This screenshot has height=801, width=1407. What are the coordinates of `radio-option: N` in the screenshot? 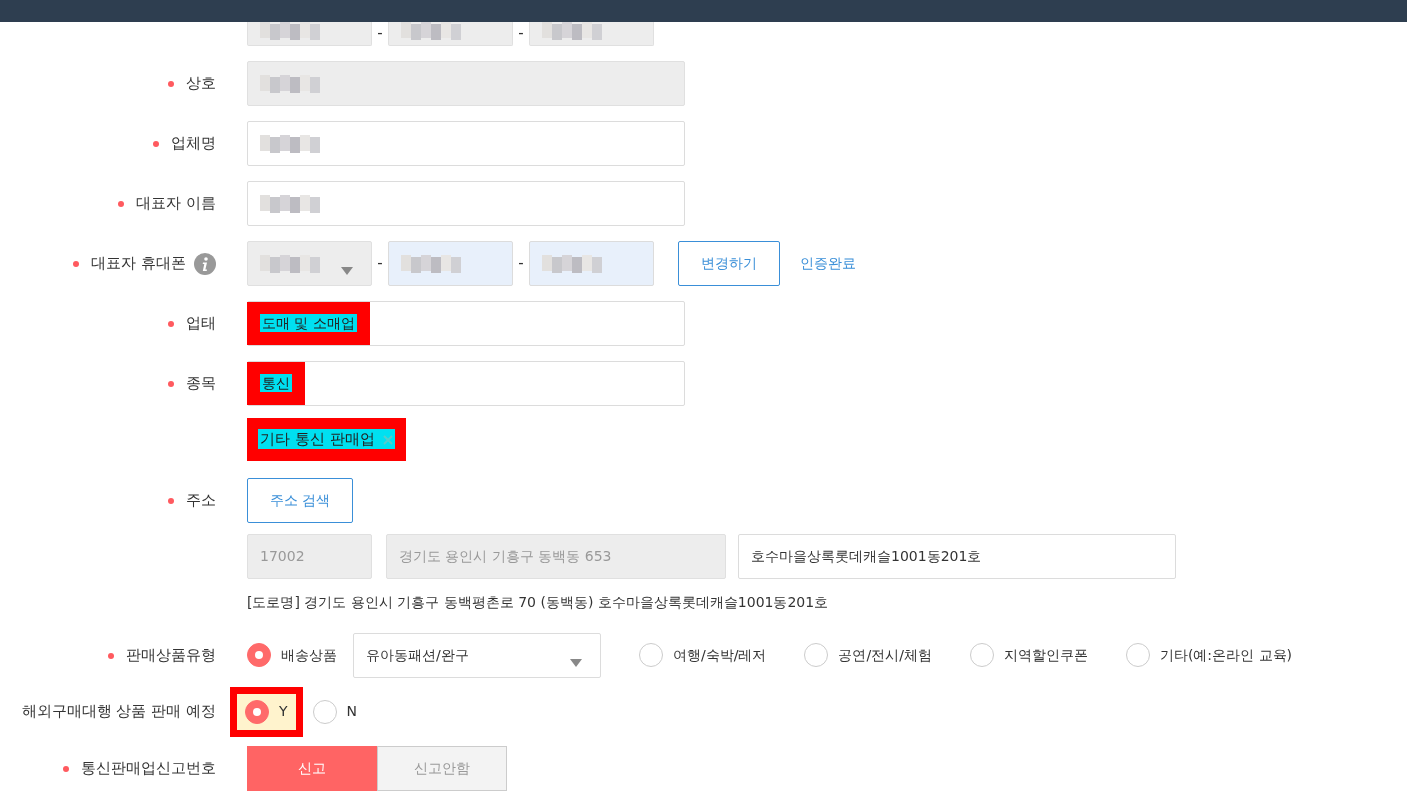 It's located at (335, 711).